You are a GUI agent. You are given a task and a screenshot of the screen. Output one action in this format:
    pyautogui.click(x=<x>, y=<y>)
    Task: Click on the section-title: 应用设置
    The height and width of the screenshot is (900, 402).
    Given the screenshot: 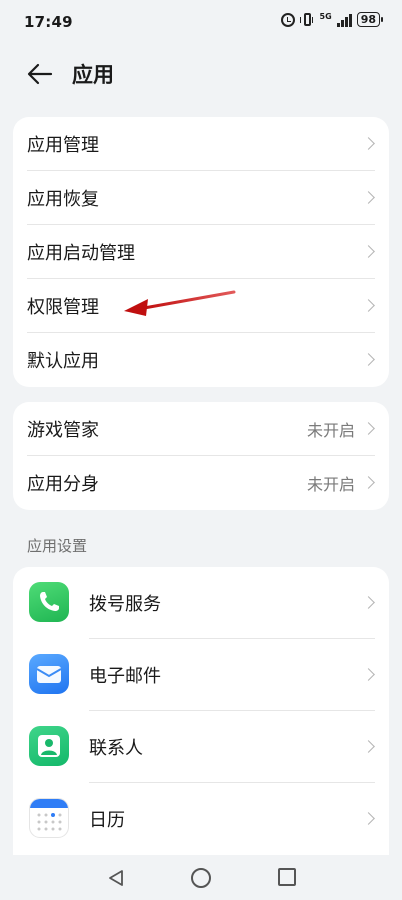 What is the action you would take?
    pyautogui.click(x=57, y=546)
    